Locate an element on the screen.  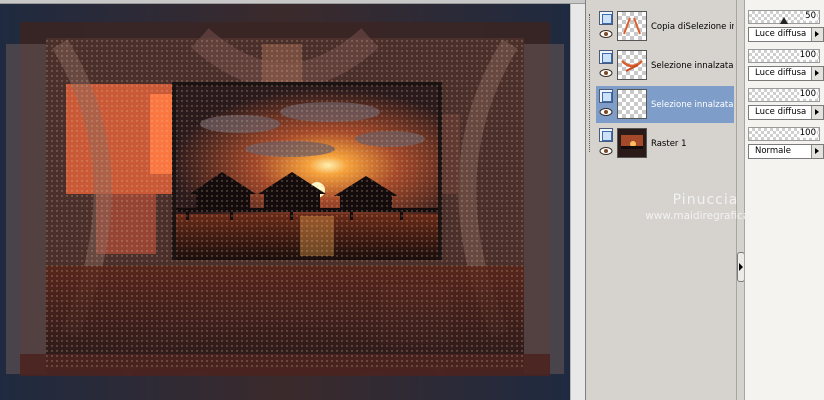
layer-row-selezione-innalzata-1: Selezione innalzata 1 is located at coordinates (665, 104).